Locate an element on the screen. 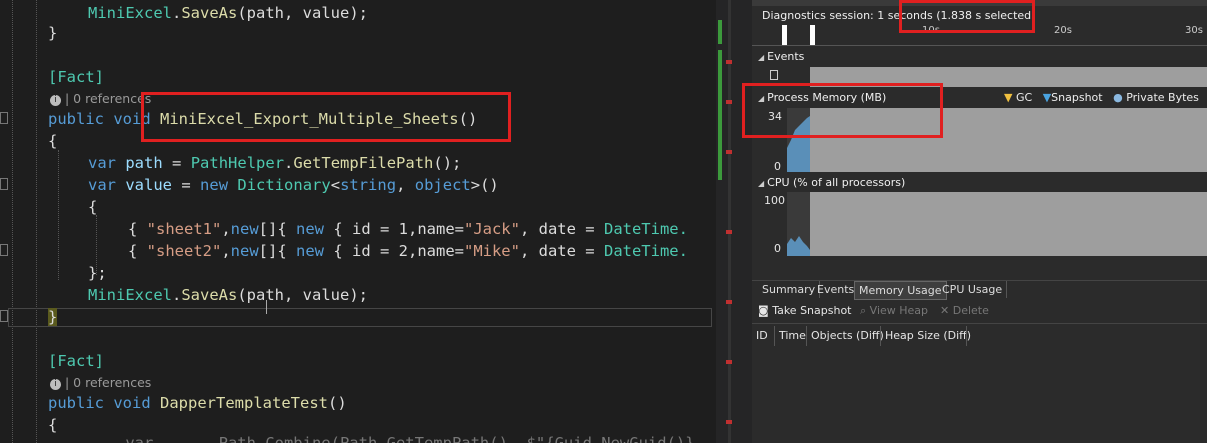 The width and height of the screenshot is (1207, 443). memory-max-label: 34 is located at coordinates (775, 116).